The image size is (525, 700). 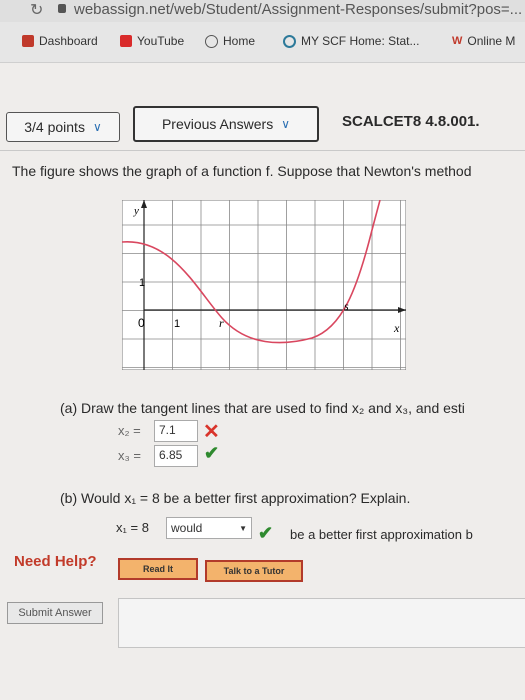 What do you see at coordinates (129, 430) in the screenshot?
I see `x2-label: x₂ =` at bounding box center [129, 430].